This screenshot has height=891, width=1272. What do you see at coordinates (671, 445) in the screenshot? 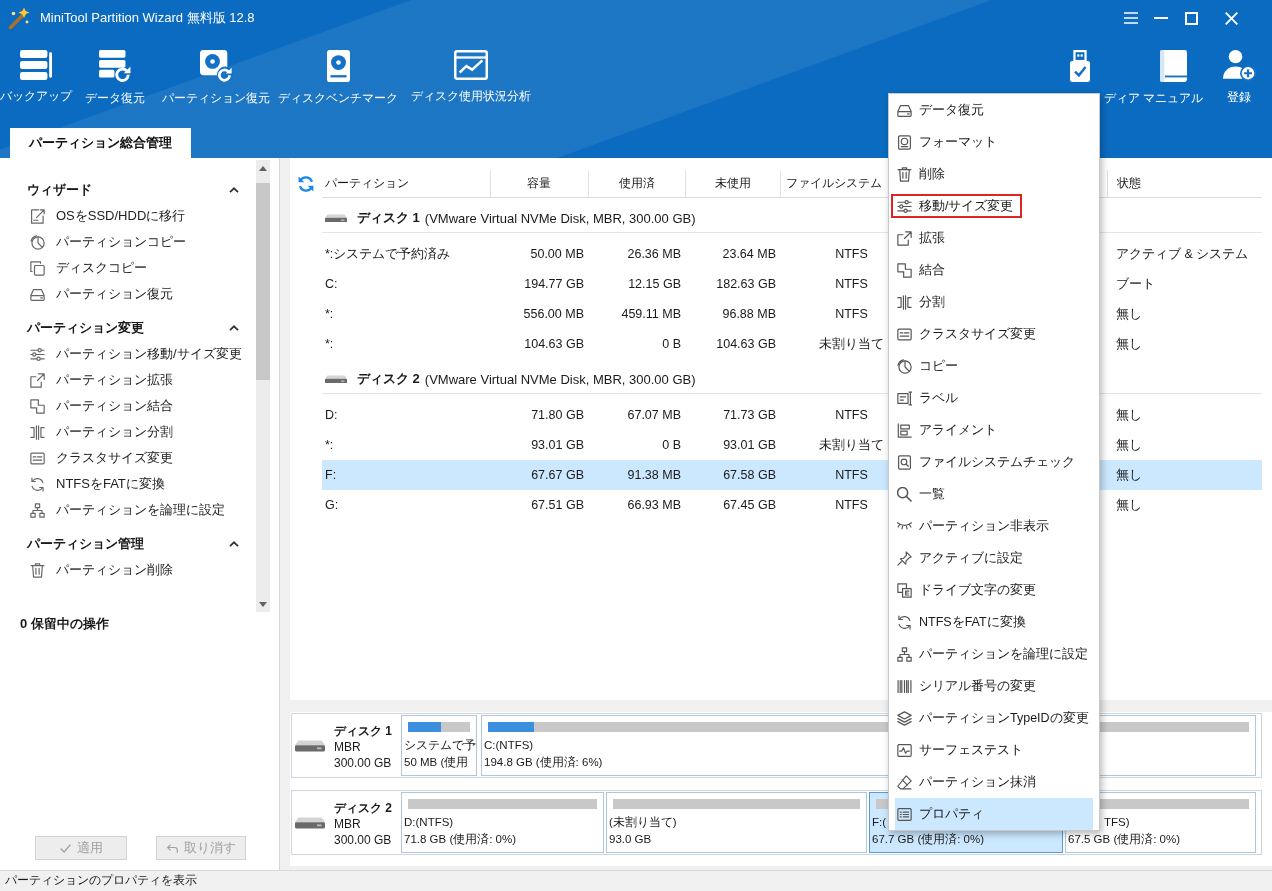
I see `table-cell-text: 0 B` at bounding box center [671, 445].